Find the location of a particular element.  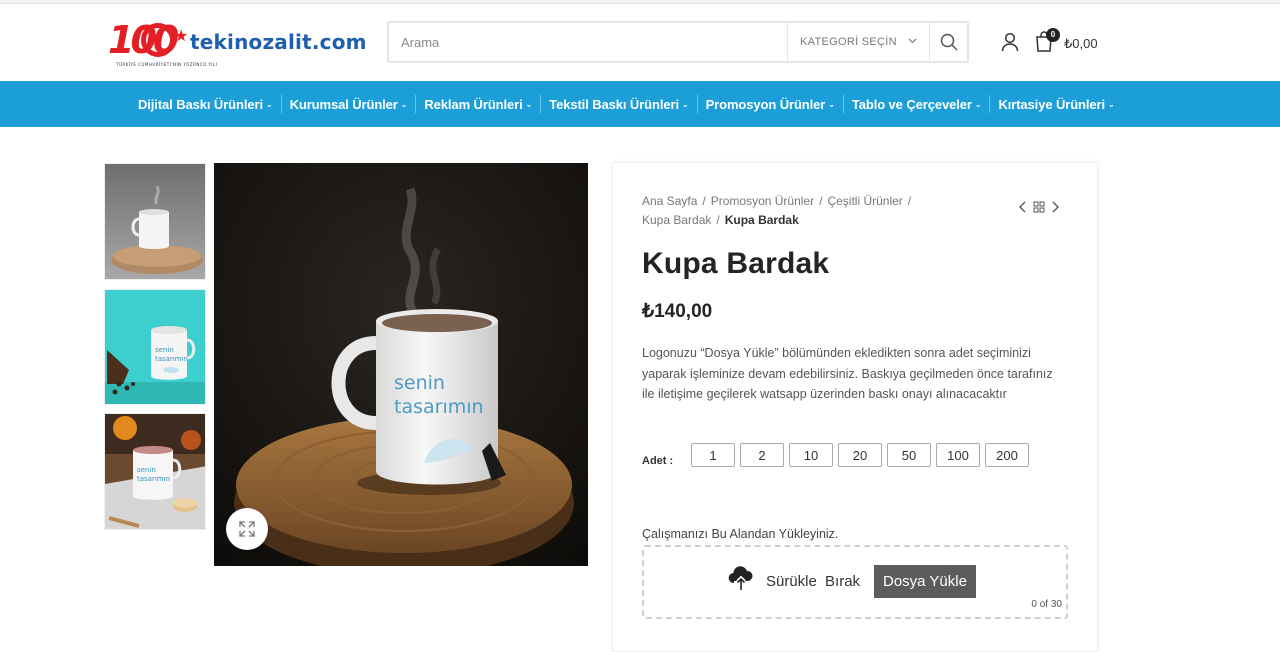

quantity-option: 10 is located at coordinates (811, 455).